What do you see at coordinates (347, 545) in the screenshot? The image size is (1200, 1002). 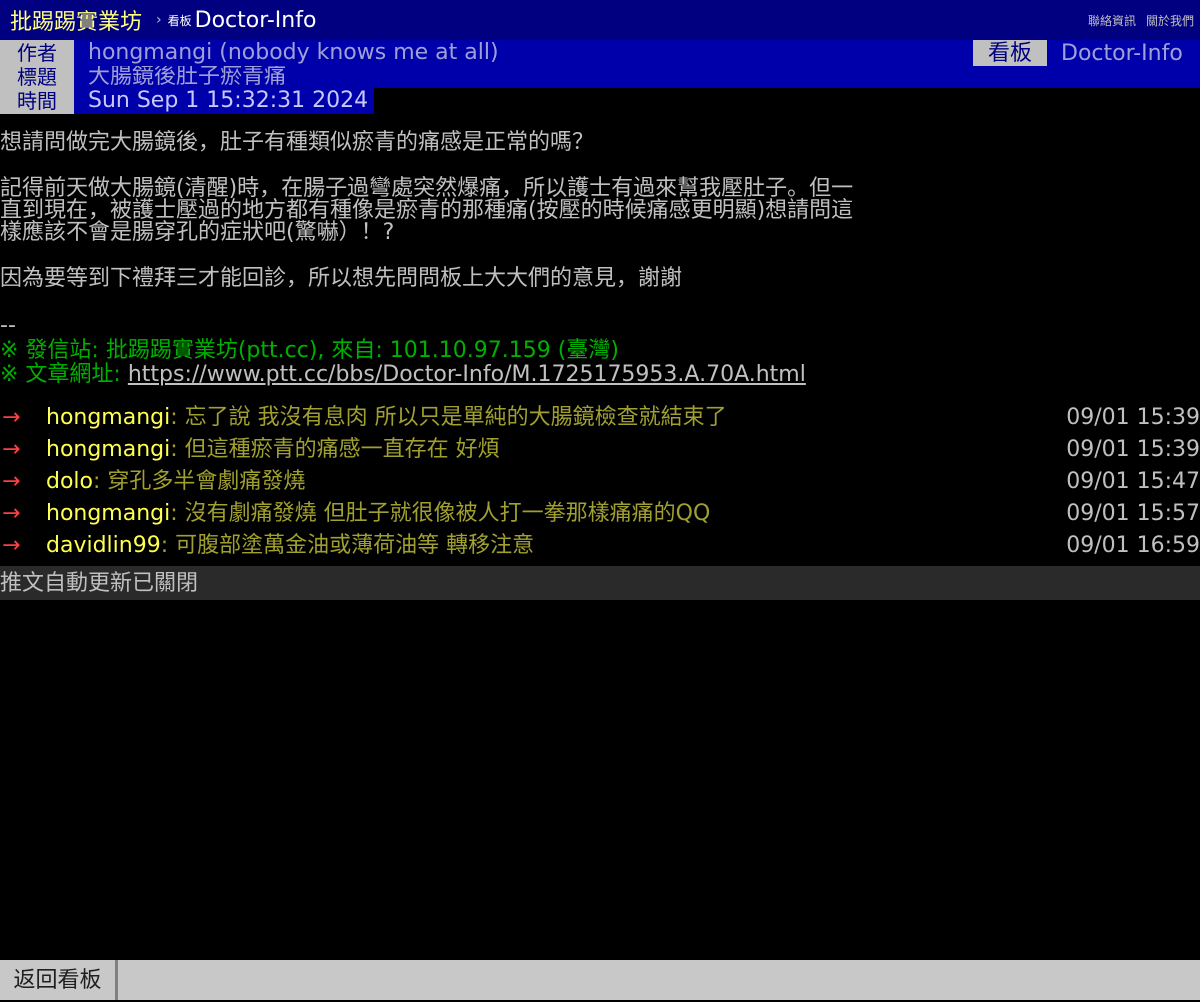 I see `push-content: : 可腹部塗萬金油或薄荷油等 轉移注意` at bounding box center [347, 545].